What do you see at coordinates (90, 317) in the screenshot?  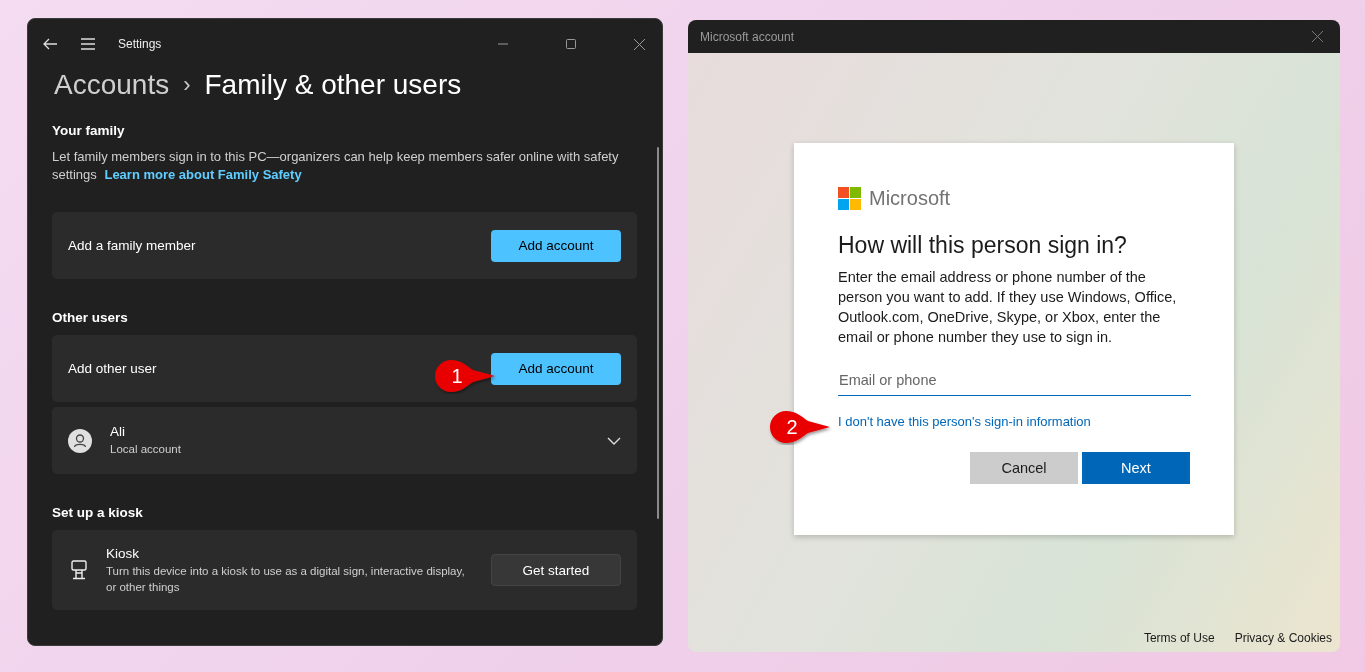 I see `section-heading: Other users` at bounding box center [90, 317].